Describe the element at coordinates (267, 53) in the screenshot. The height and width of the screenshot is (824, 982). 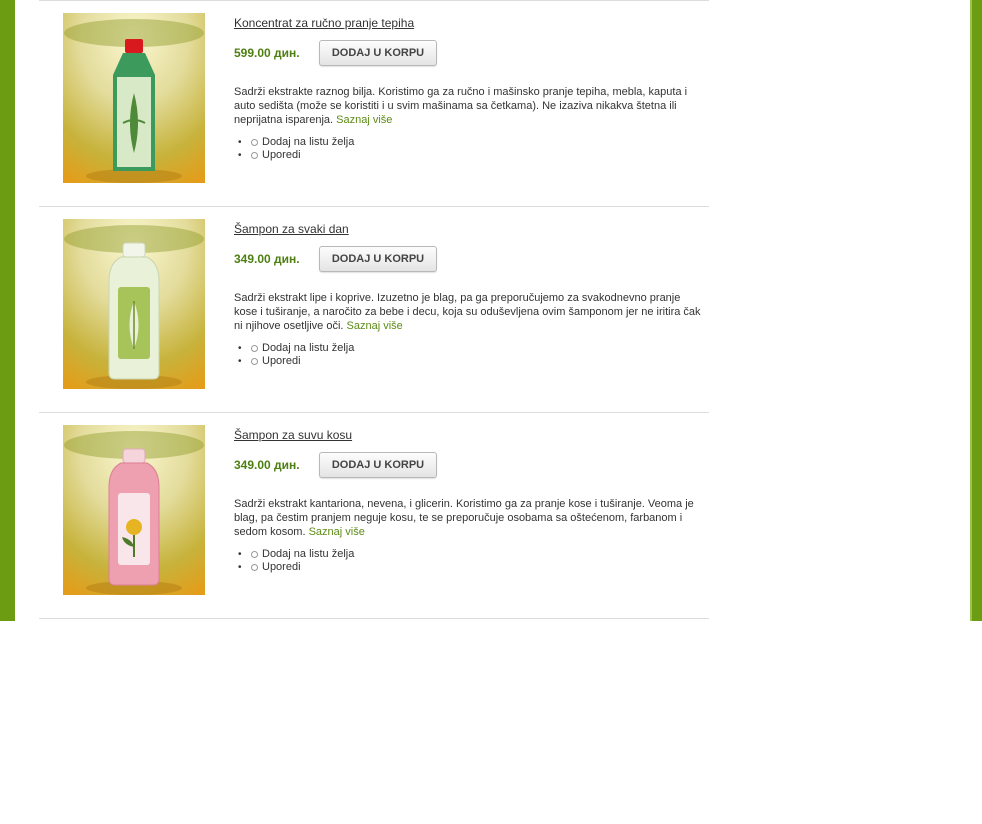
I see `product-price: 599.00 дин.` at that location.